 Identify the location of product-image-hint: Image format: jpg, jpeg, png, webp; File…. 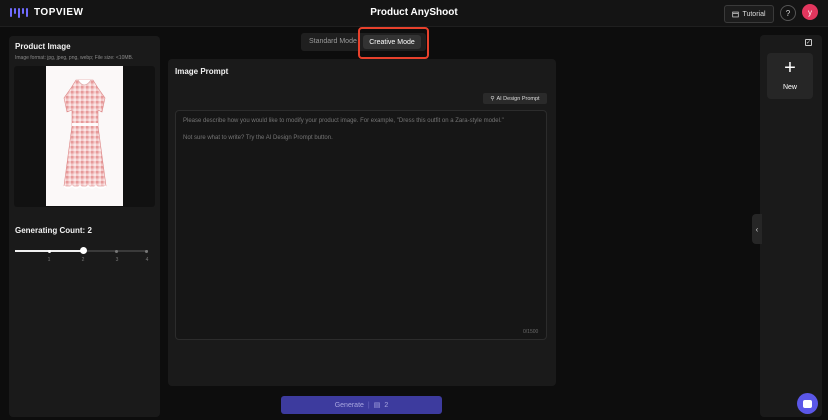
(74, 58).